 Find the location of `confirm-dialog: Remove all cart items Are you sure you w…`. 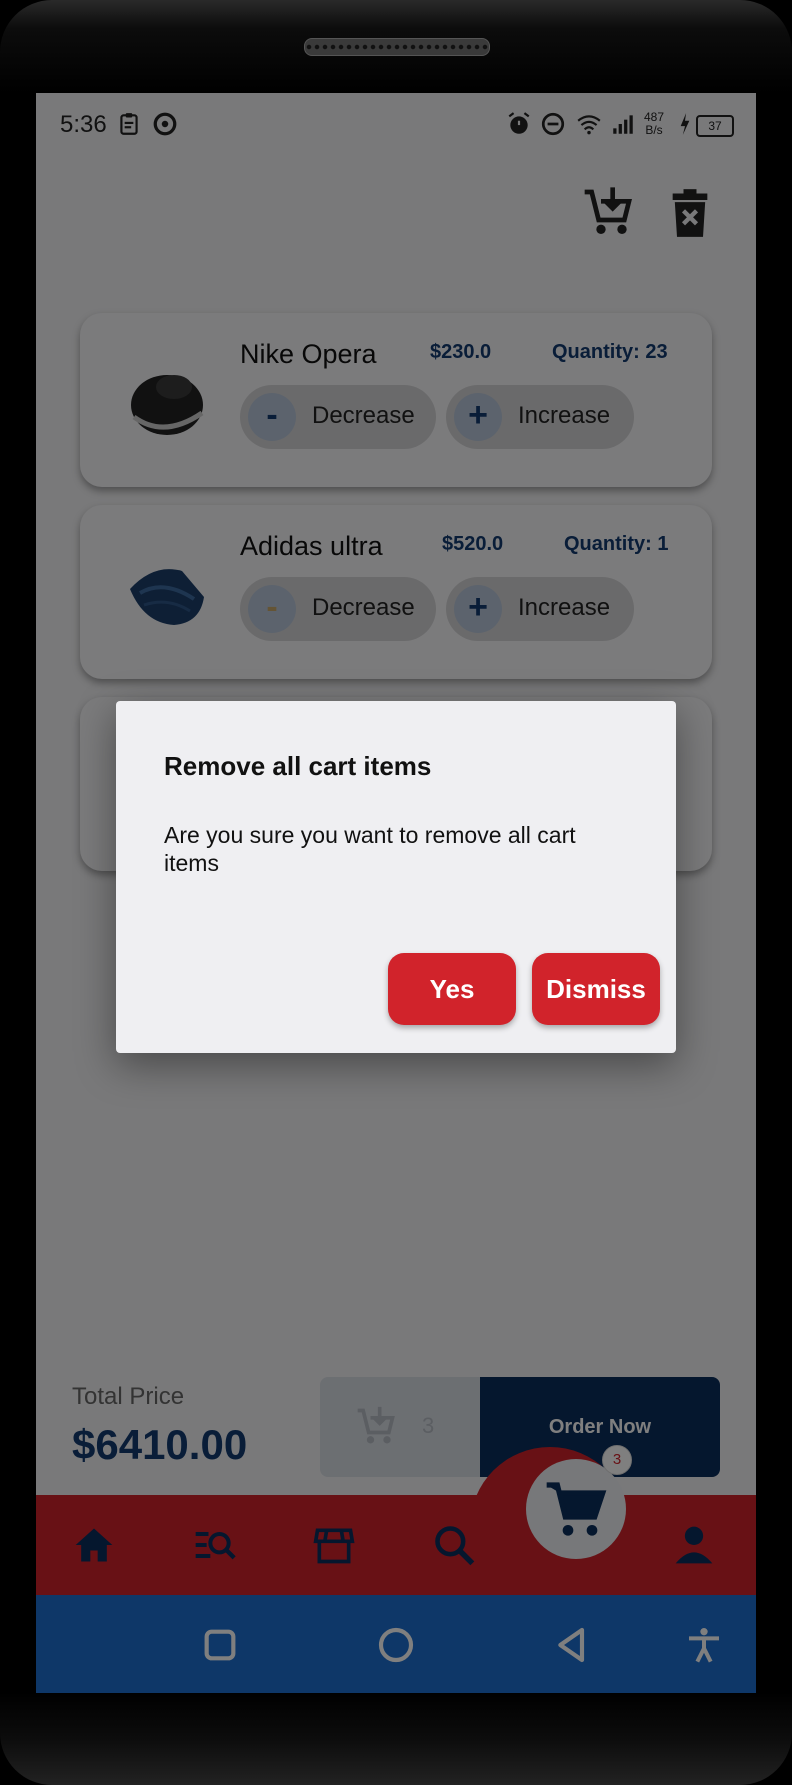

confirm-dialog: Remove all cart items Are you sure you w… is located at coordinates (396, 877).